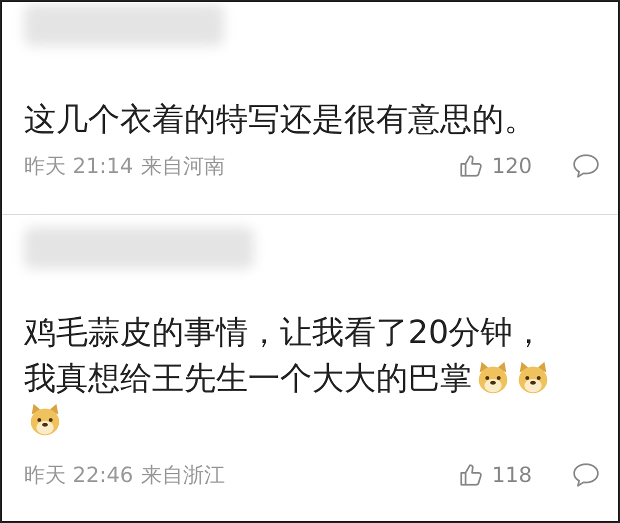 The height and width of the screenshot is (523, 620). Describe the element at coordinates (79, 166) in the screenshot. I see `comment-time: 昨天 21:14` at that location.